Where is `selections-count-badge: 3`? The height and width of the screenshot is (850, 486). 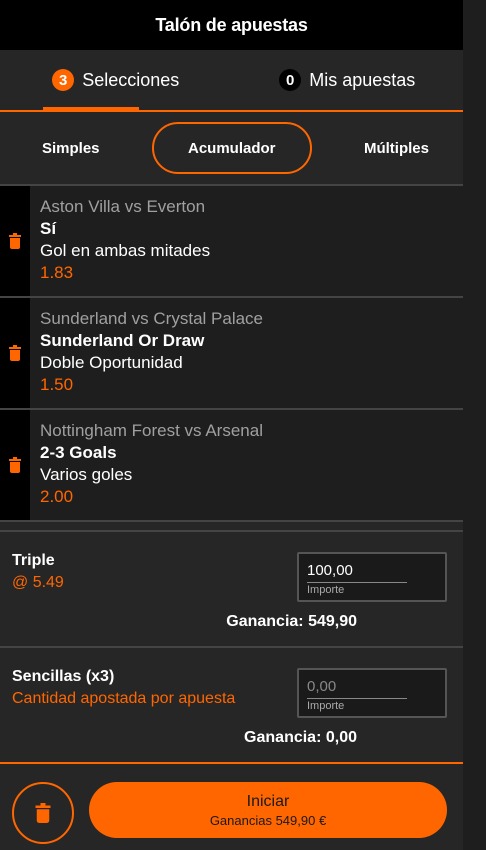
selections-count-badge: 3 is located at coordinates (63, 80).